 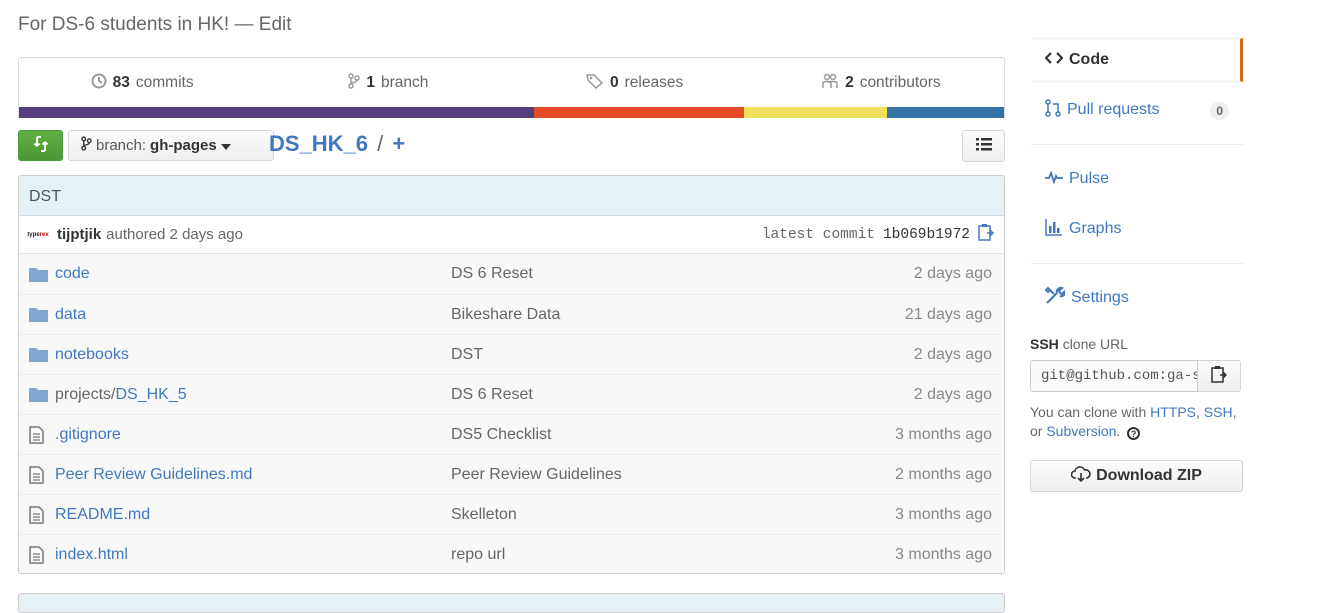 I want to click on file-name-link: index.html, so click(x=253, y=555).